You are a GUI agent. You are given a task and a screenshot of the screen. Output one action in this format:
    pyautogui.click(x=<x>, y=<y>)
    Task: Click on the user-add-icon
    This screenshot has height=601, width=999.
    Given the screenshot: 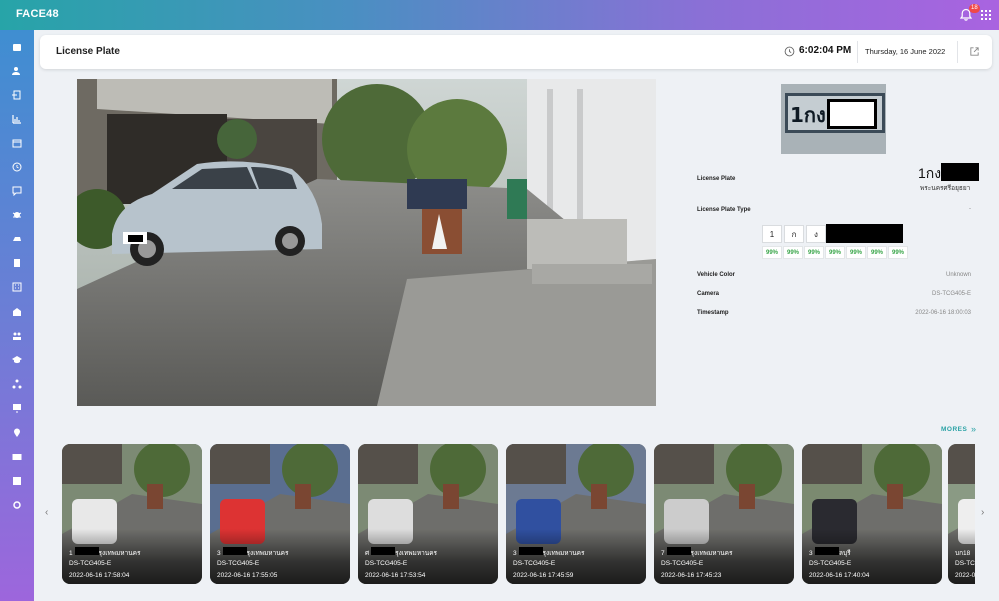 What is the action you would take?
    pyautogui.click(x=17, y=71)
    